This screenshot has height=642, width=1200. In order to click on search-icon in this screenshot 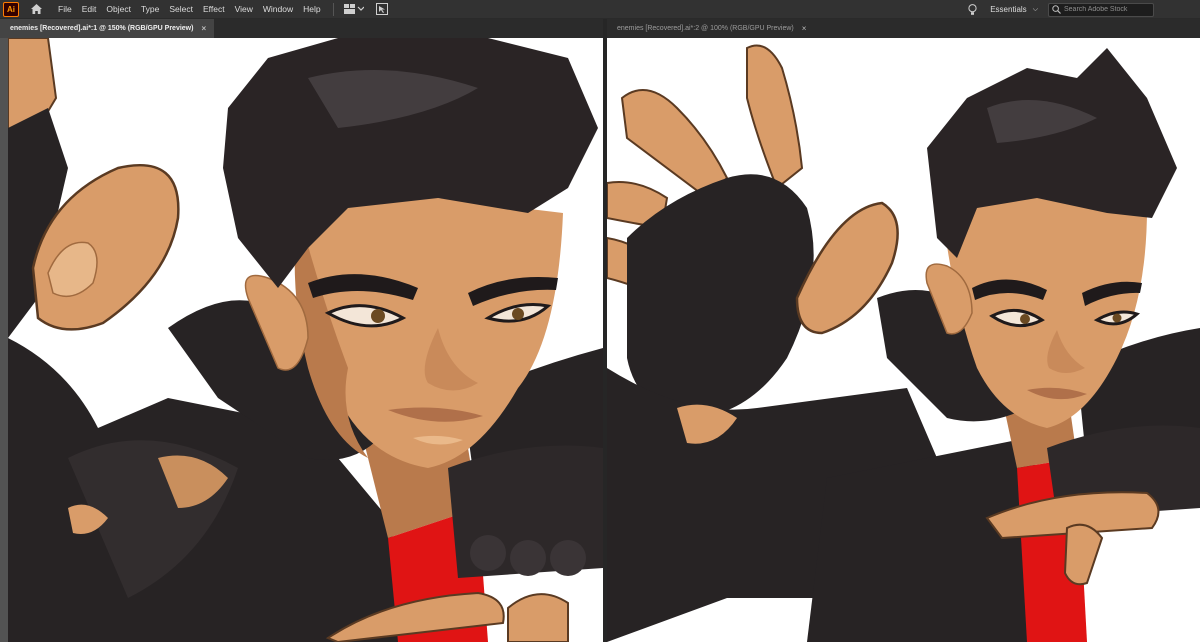, I will do `click(1056, 9)`.